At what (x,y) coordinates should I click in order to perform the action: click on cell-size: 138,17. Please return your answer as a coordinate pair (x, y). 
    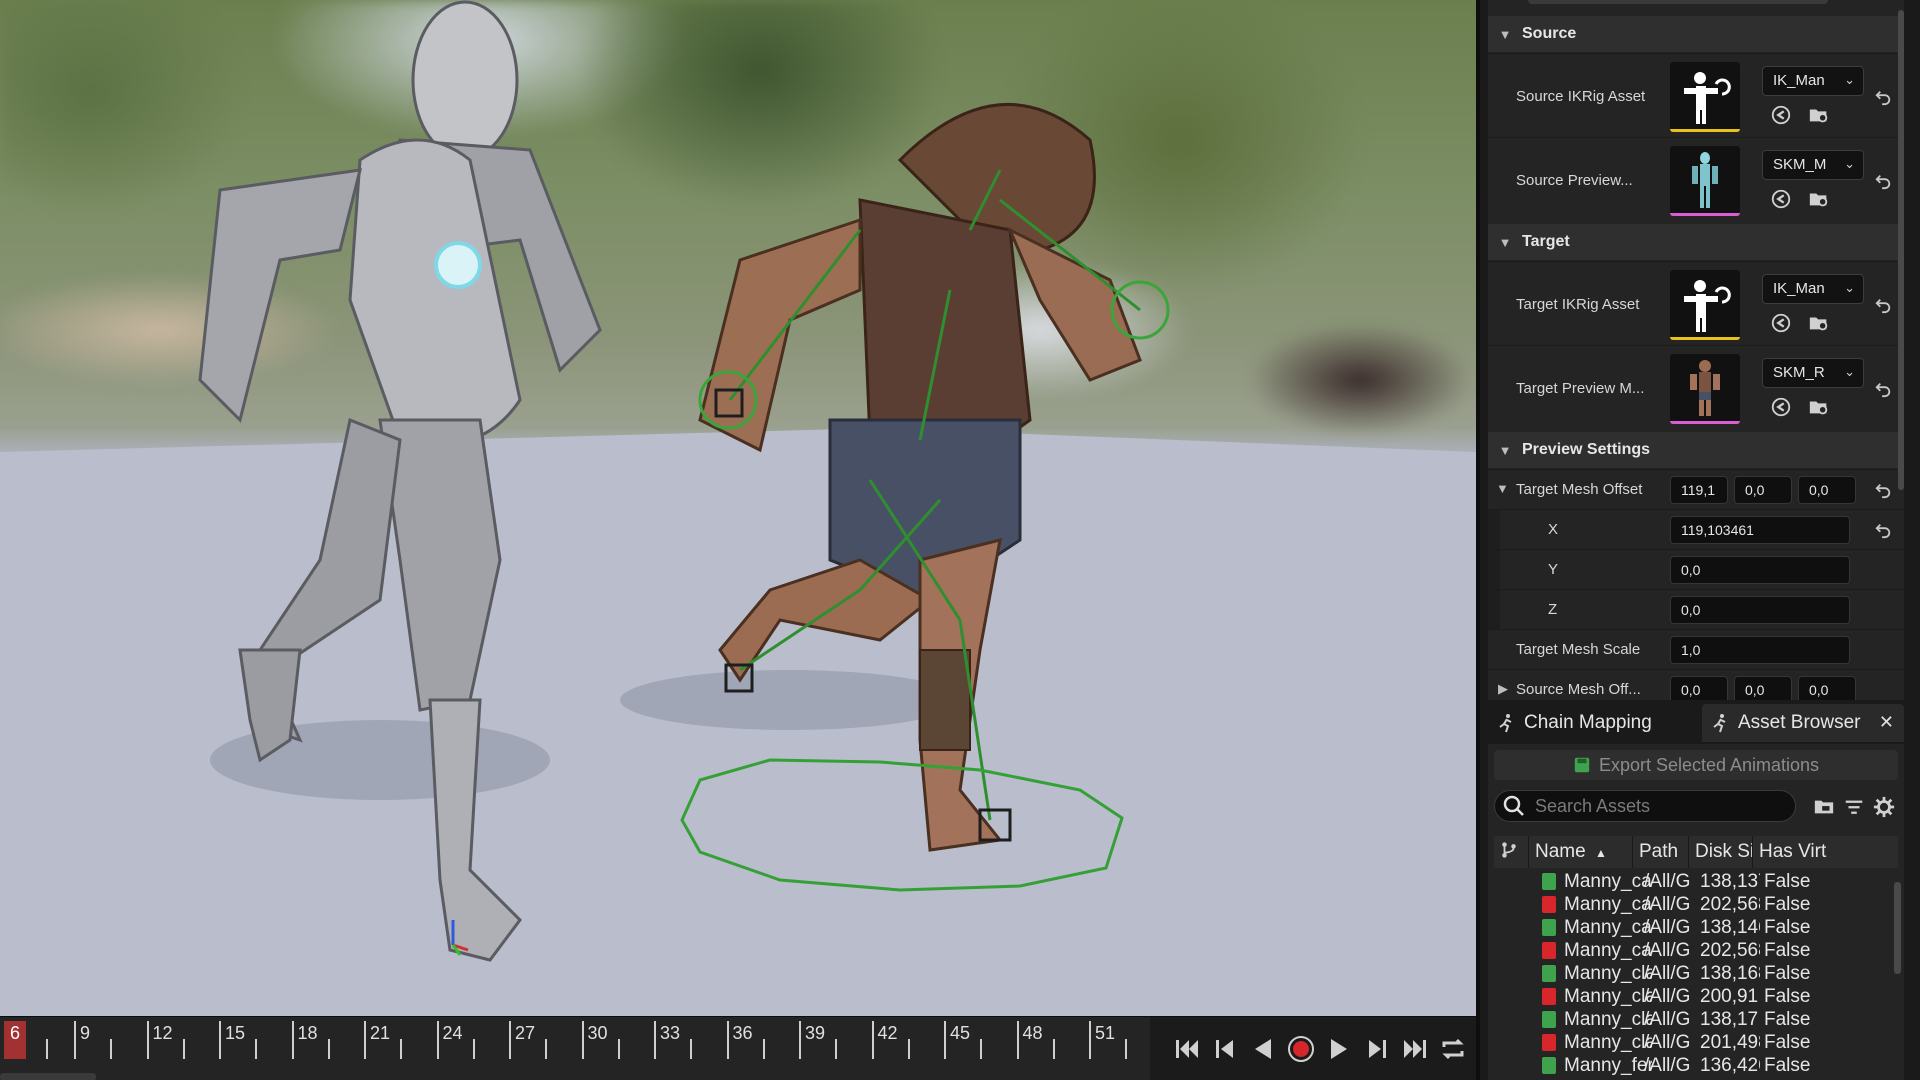
    Looking at the image, I should click on (1729, 1019).